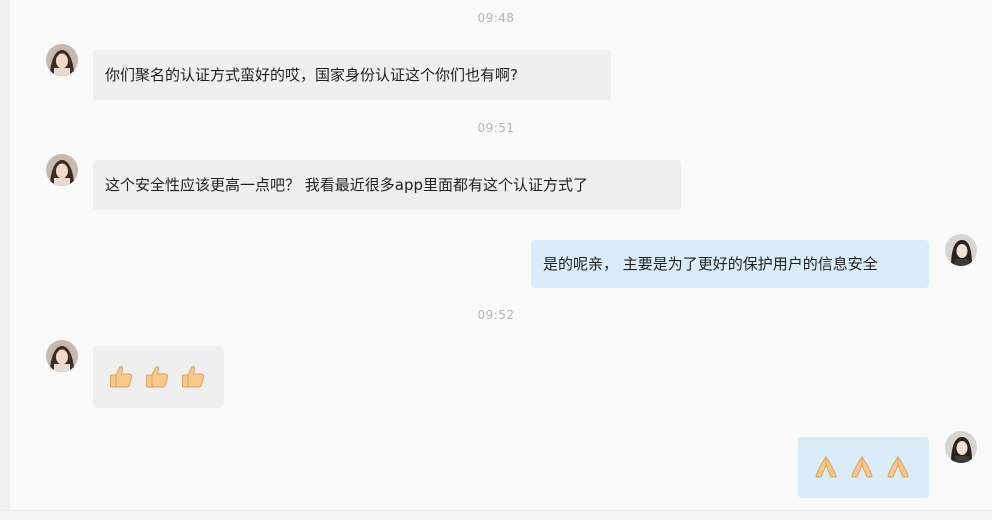  Describe the element at coordinates (496, 128) in the screenshot. I see `timestamp: 09:51` at that location.